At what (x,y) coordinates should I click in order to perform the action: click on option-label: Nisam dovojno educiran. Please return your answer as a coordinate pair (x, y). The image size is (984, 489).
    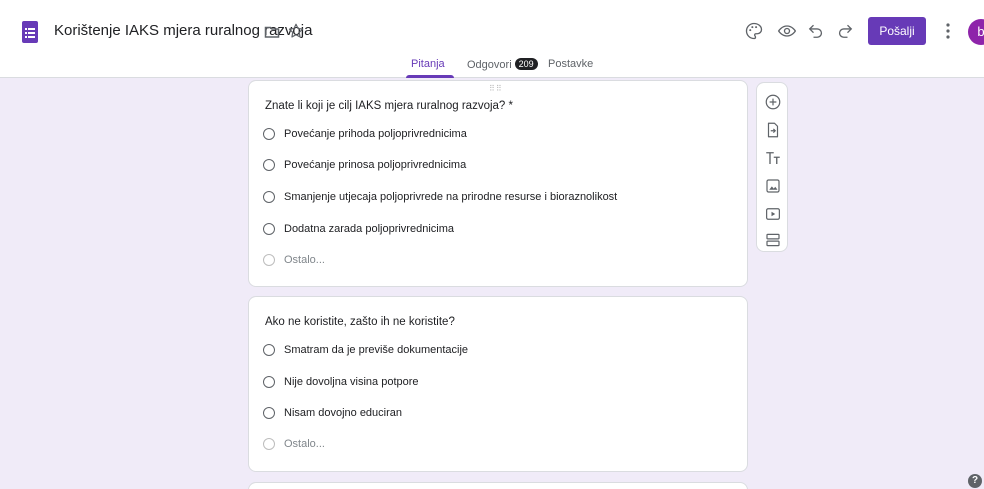
    Looking at the image, I should click on (343, 412).